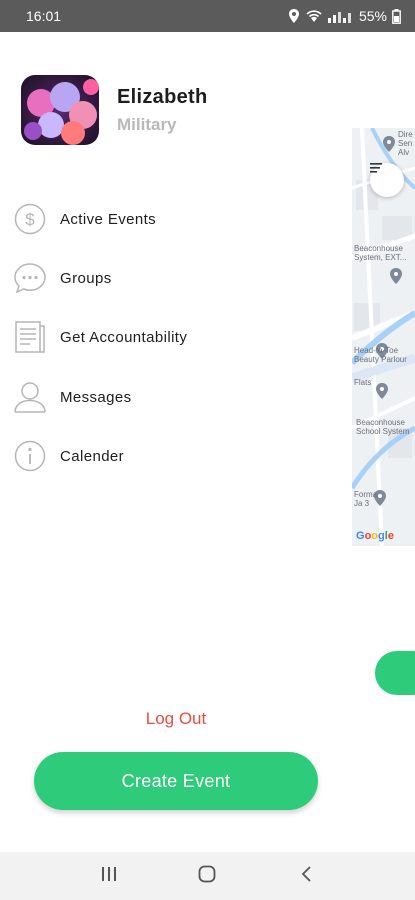 The height and width of the screenshot is (900, 415). What do you see at coordinates (176, 719) in the screenshot?
I see `logout-link: Log Out` at bounding box center [176, 719].